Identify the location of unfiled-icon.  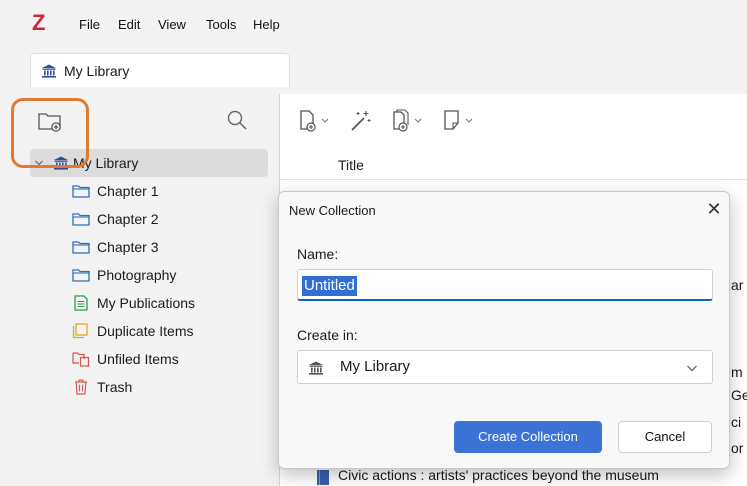
(81, 359).